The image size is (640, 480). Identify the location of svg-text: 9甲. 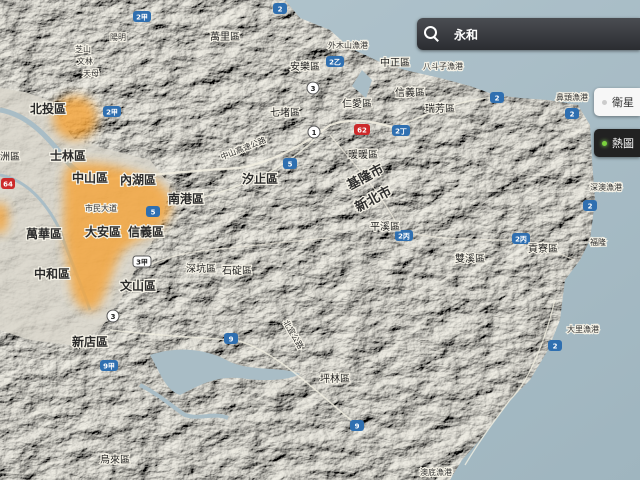
(109, 367).